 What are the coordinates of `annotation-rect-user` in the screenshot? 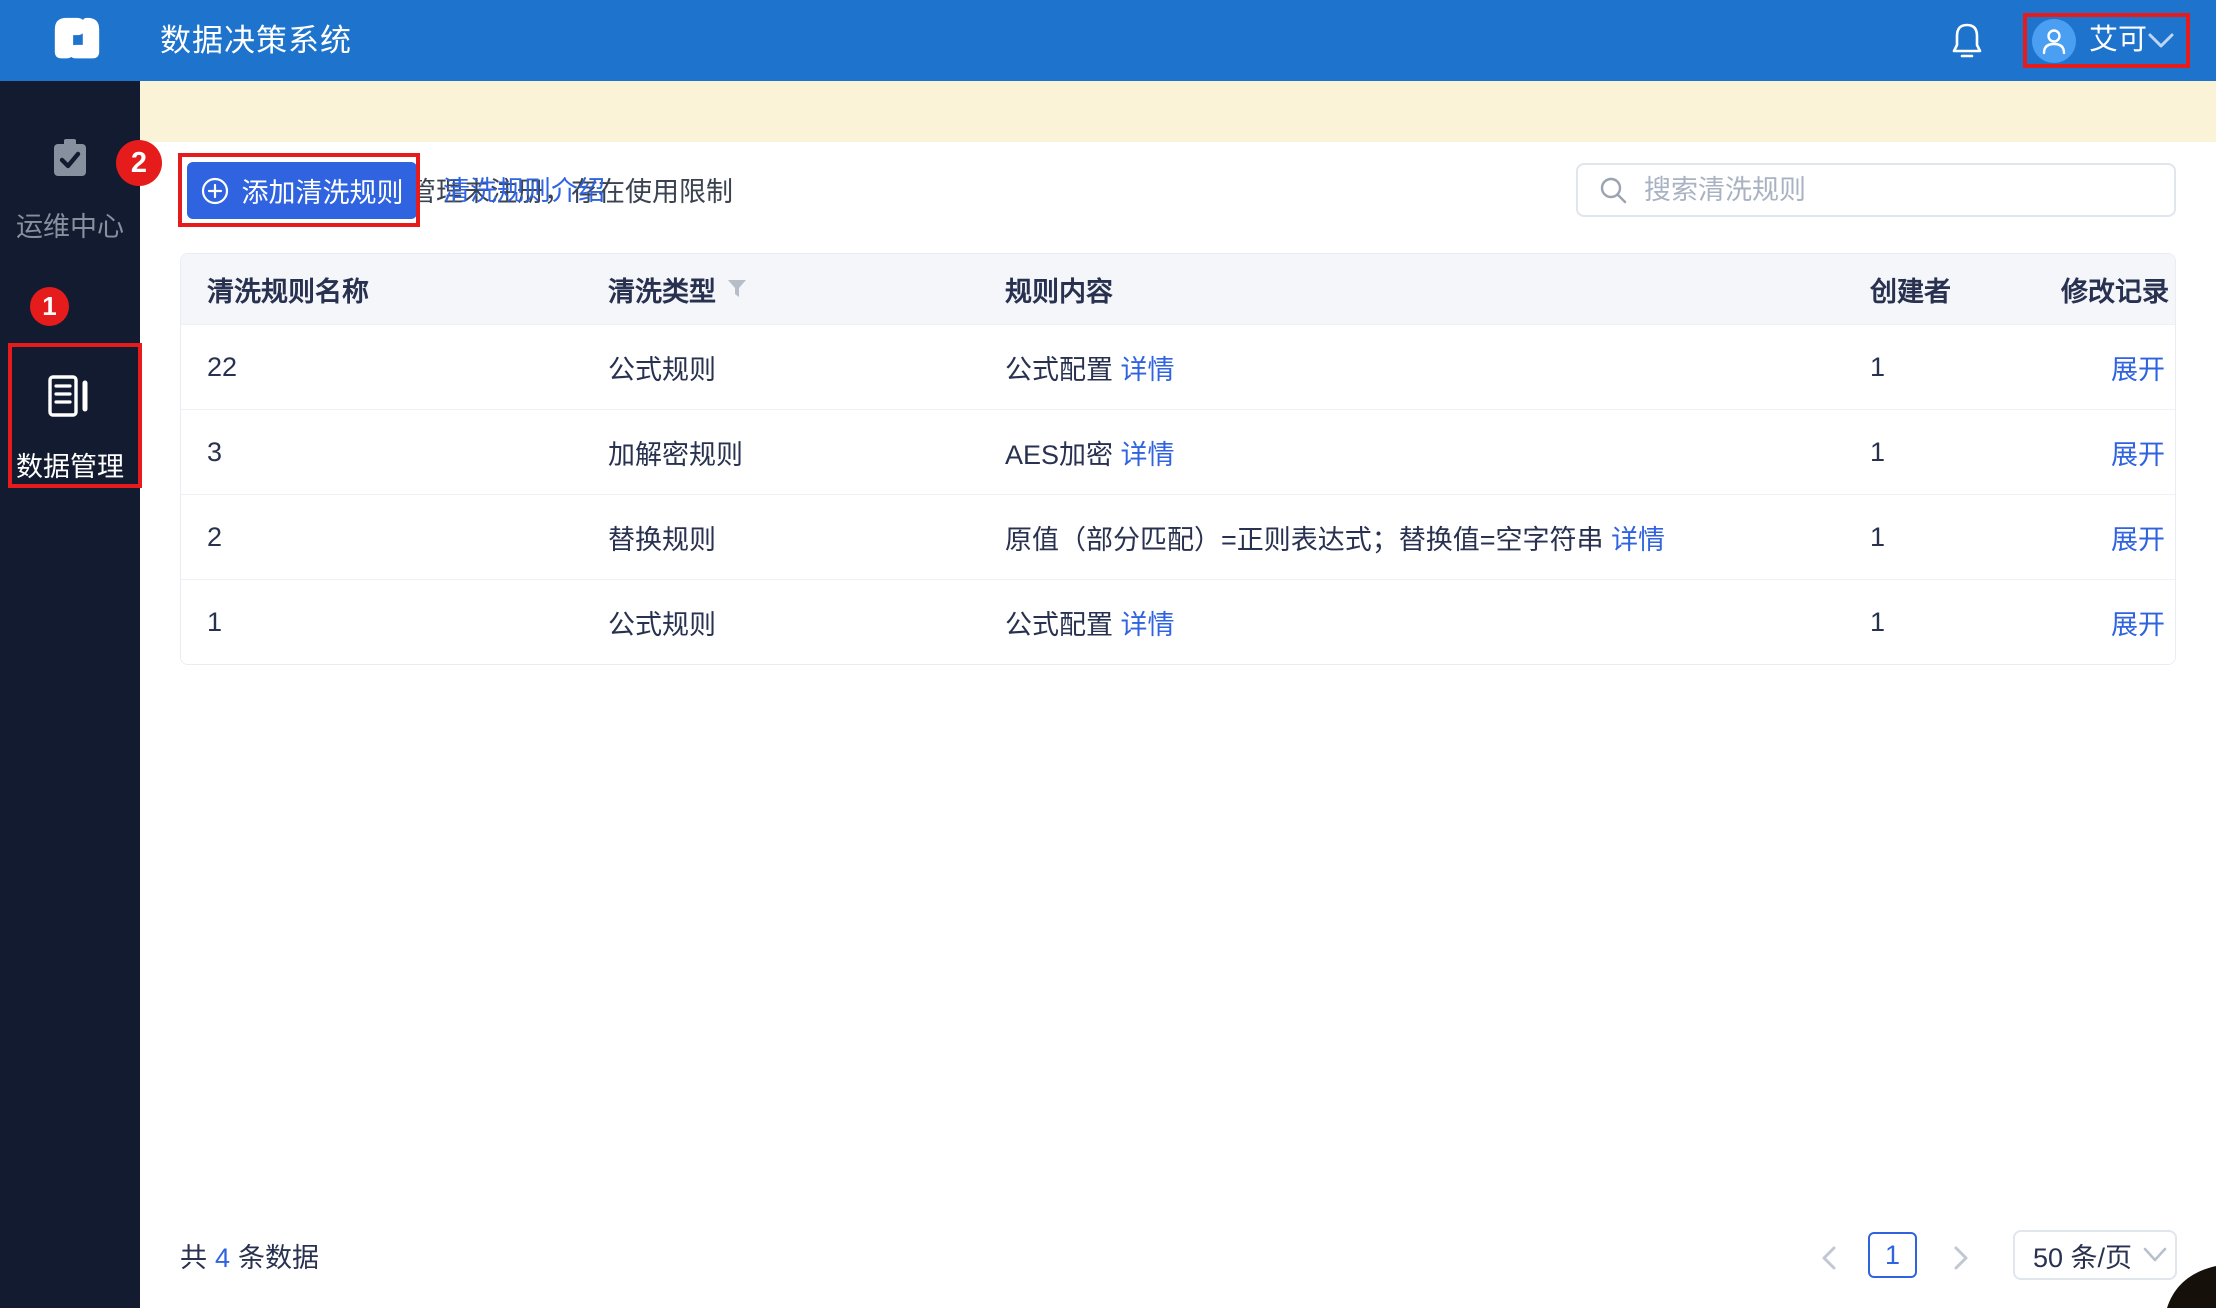 It's located at (2106, 40).